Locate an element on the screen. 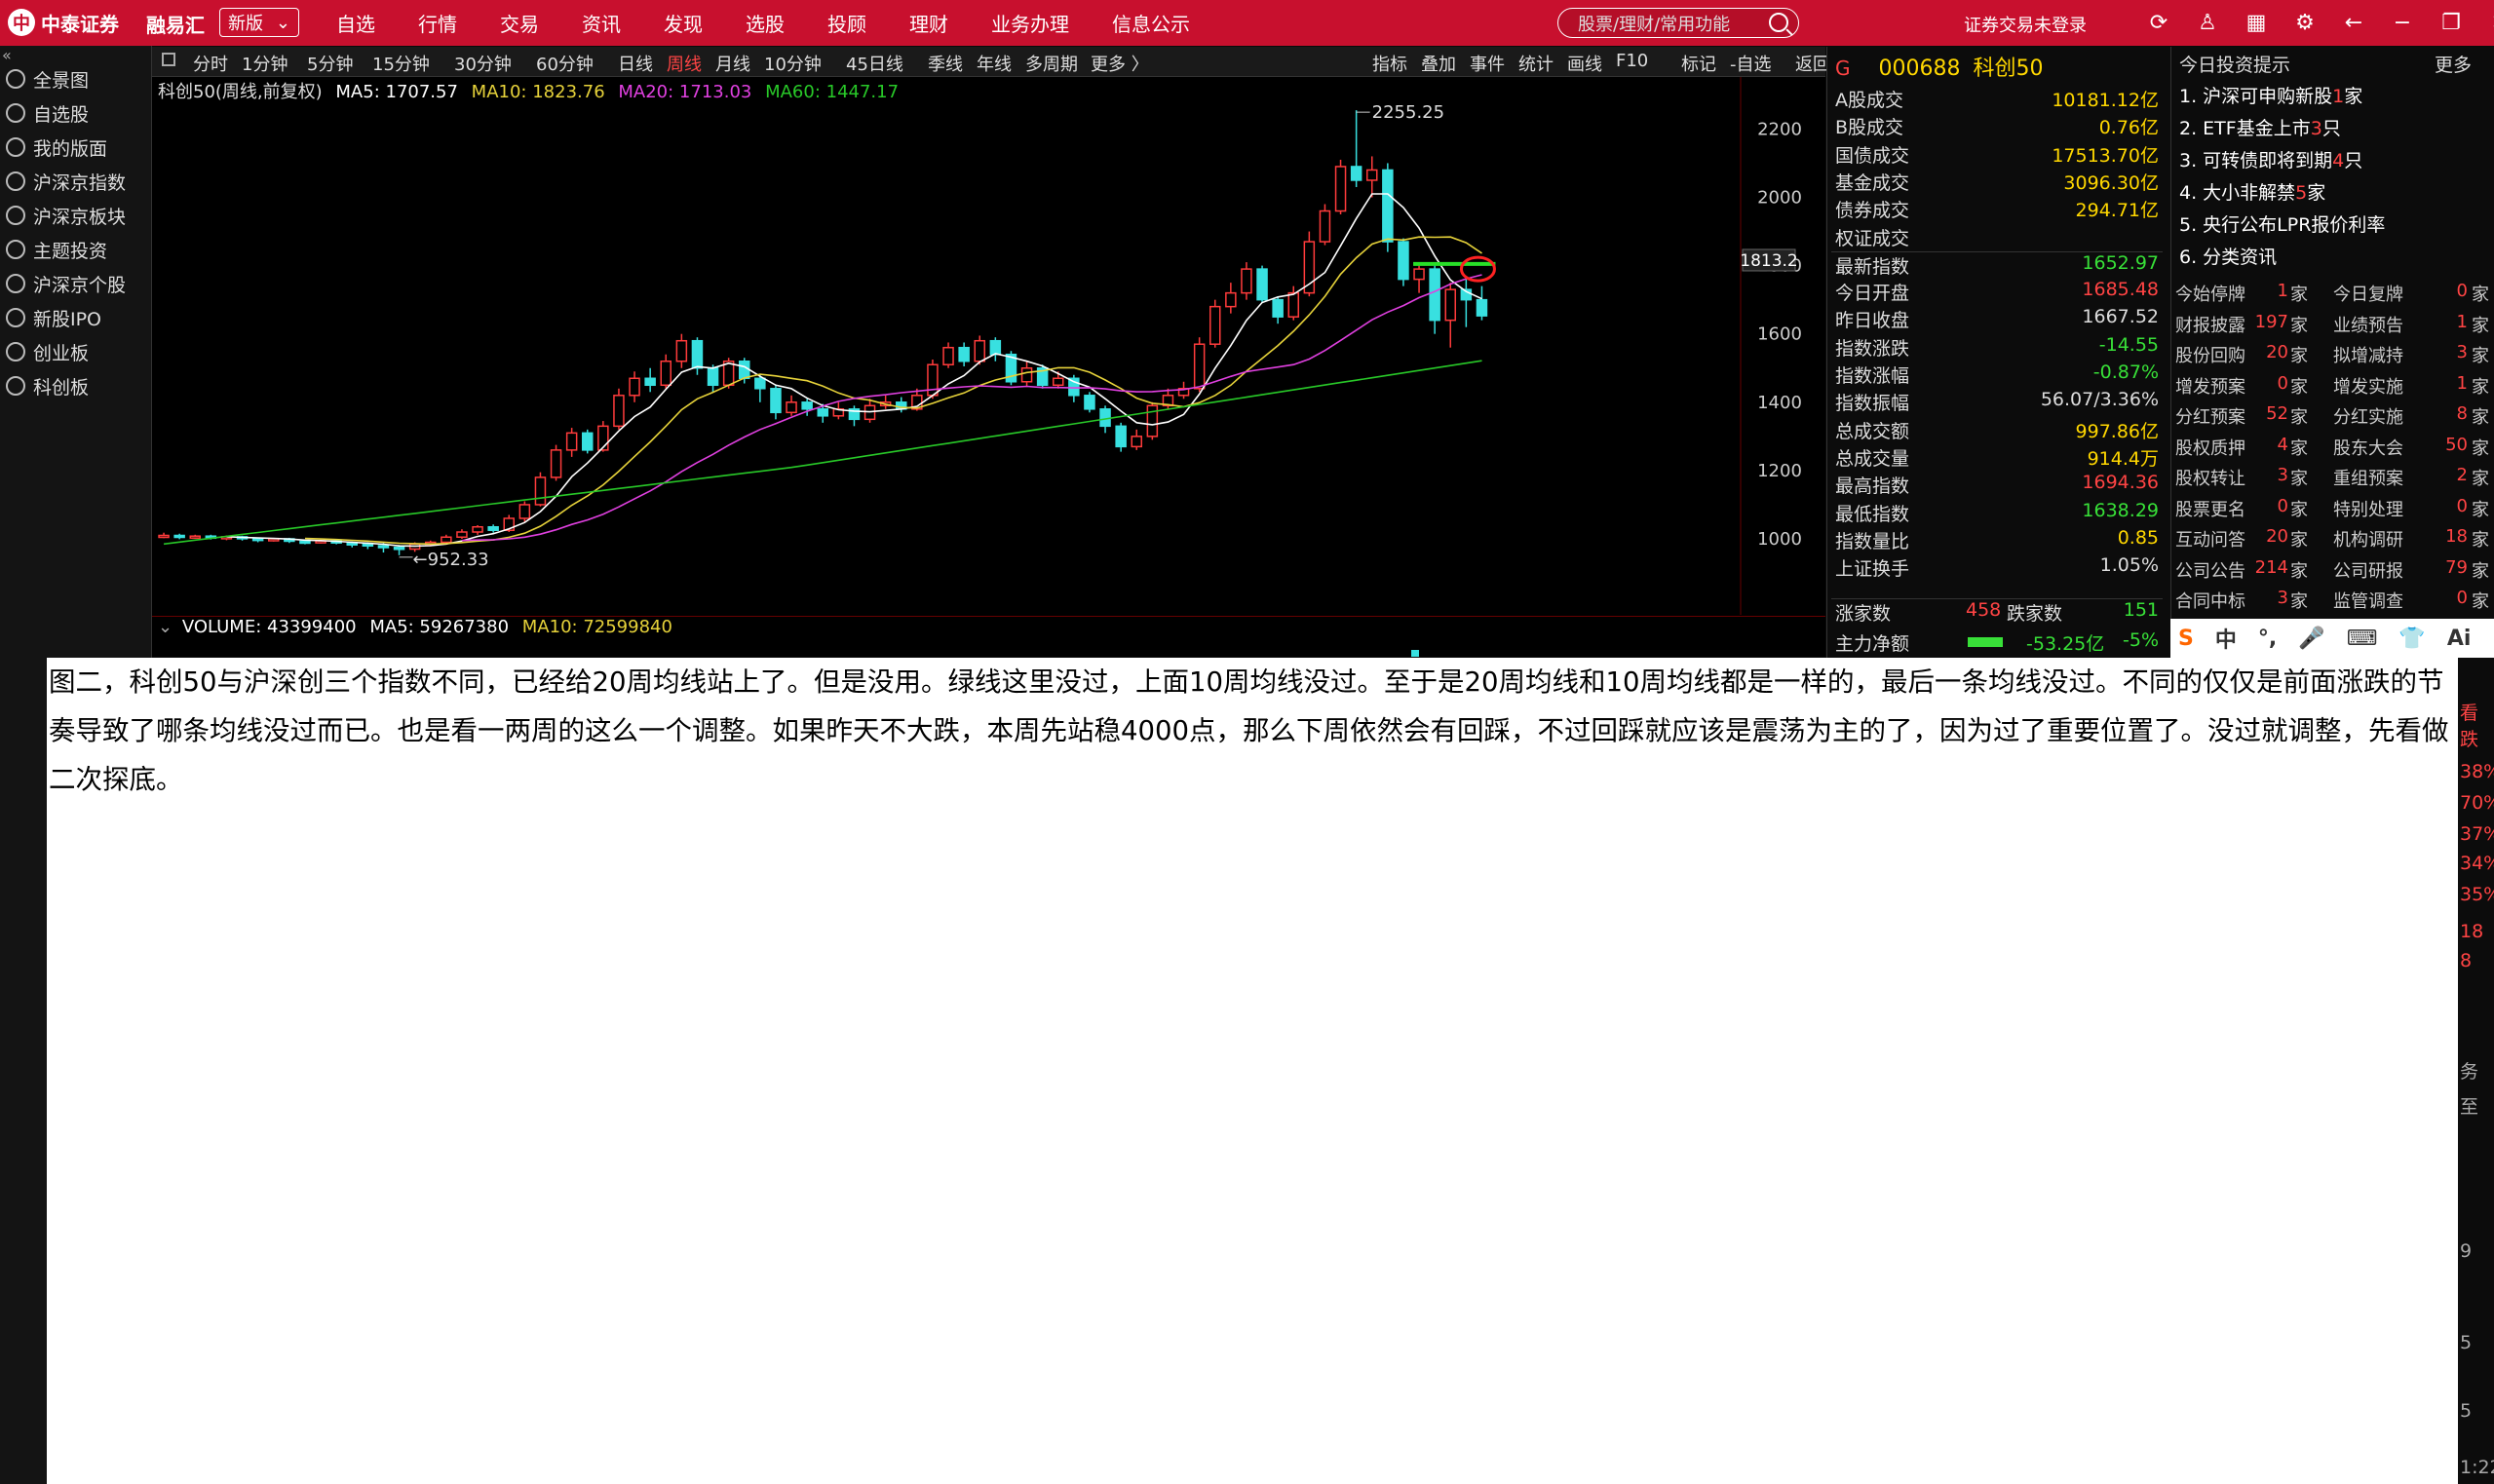 This screenshot has width=2494, height=1484. nav-item-9: 信息公示 is located at coordinates (1151, 23).